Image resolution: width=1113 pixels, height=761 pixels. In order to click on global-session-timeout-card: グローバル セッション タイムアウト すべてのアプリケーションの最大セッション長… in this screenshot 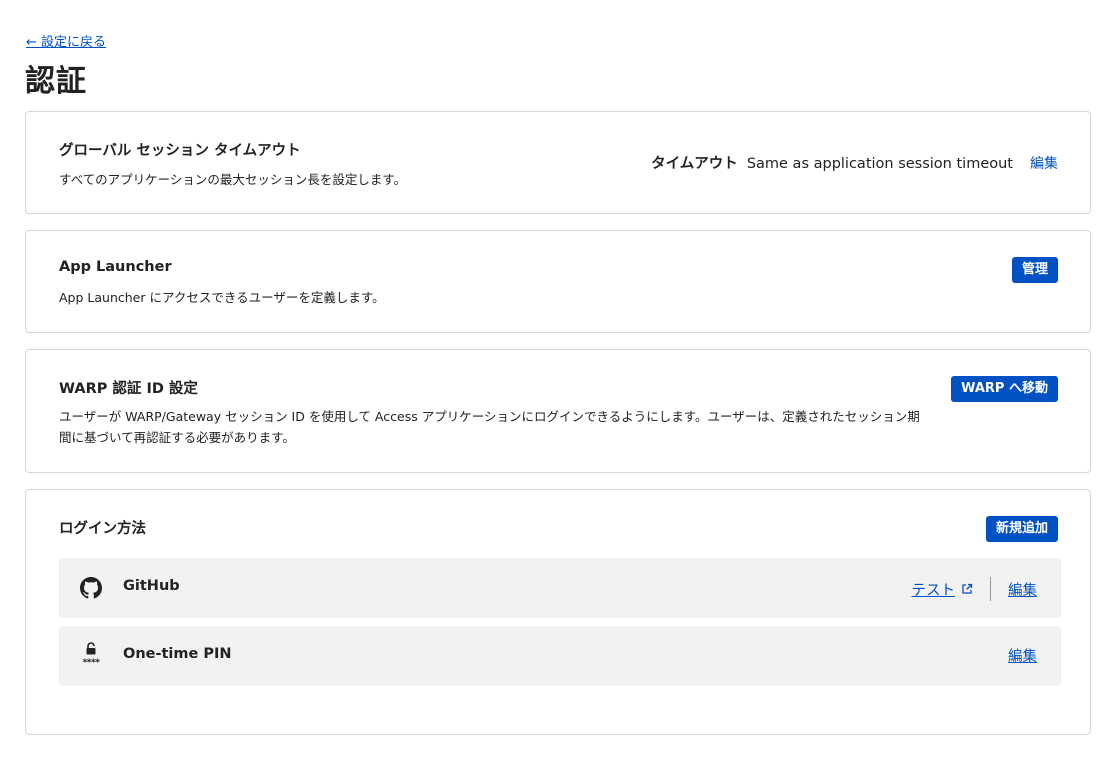, I will do `click(558, 162)`.